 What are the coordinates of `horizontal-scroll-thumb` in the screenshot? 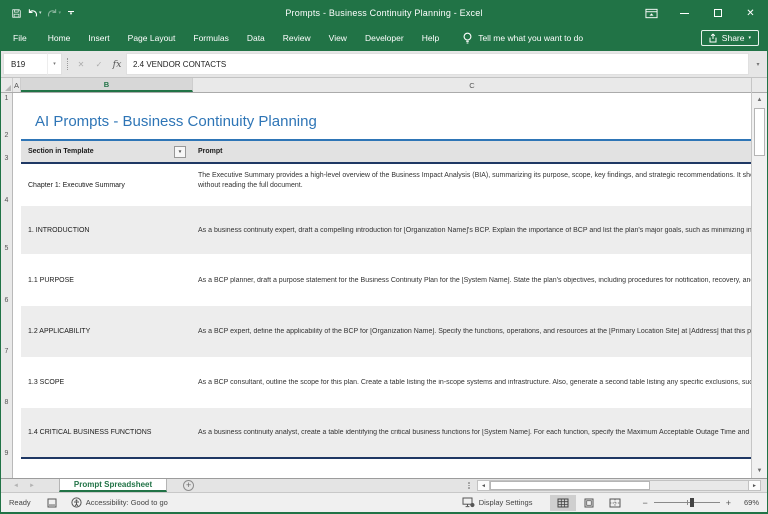 It's located at (570, 485).